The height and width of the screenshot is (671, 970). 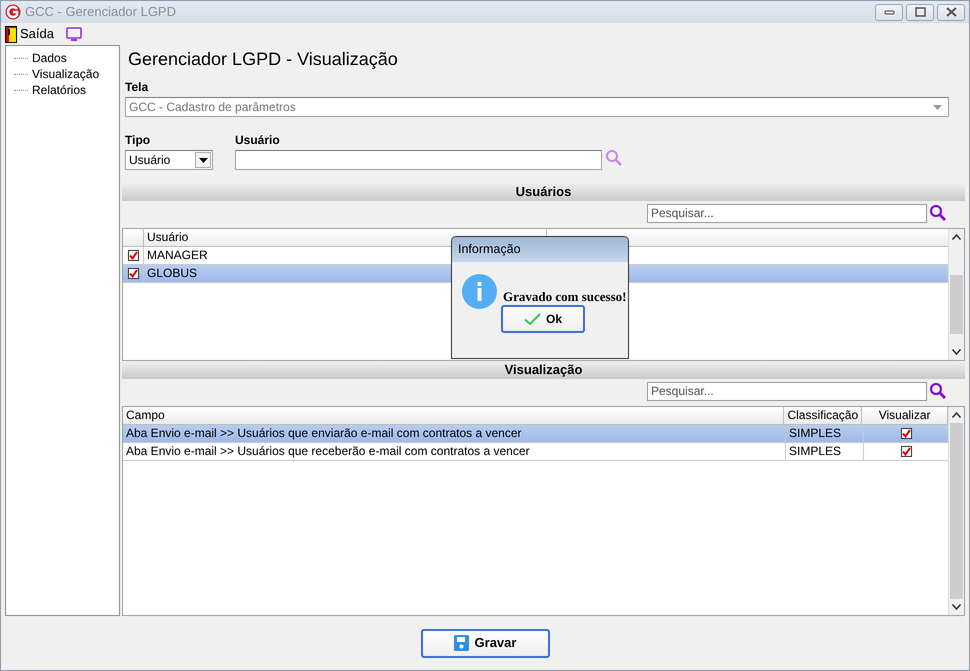 What do you see at coordinates (453, 415) in the screenshot?
I see `column-header: Campo` at bounding box center [453, 415].